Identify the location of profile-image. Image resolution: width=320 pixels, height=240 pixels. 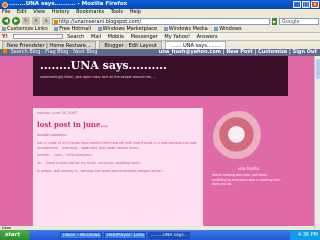
(239, 137).